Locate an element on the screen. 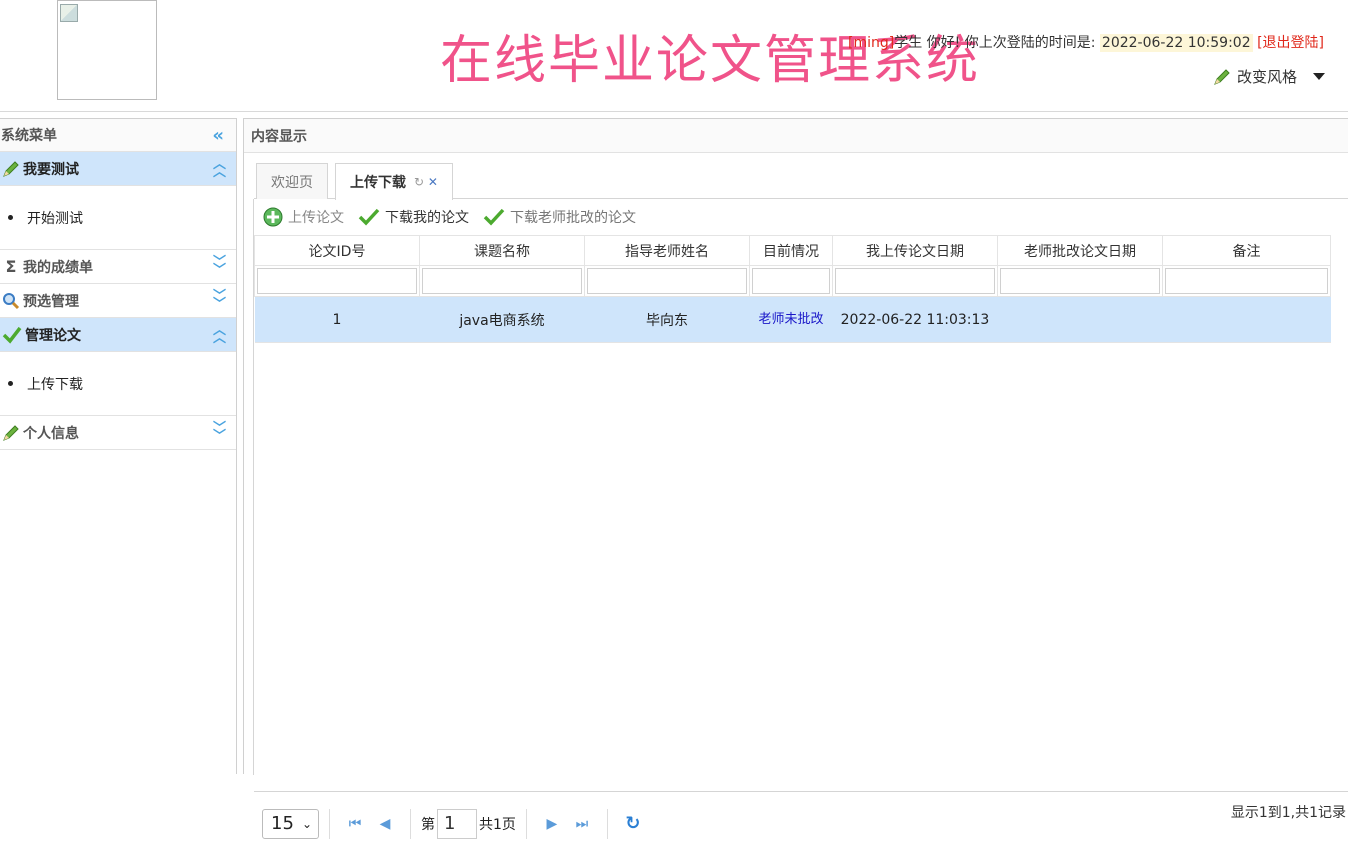 The image size is (1348, 855). sigma-icon: Σ is located at coordinates (11, 266).